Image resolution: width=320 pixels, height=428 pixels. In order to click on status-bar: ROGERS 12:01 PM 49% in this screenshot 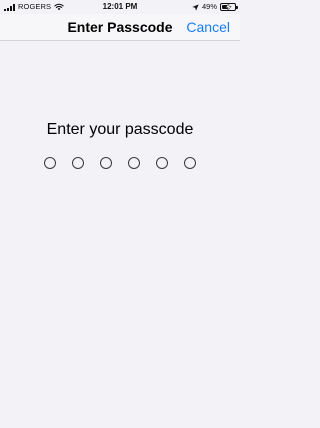, I will do `click(120, 7)`.